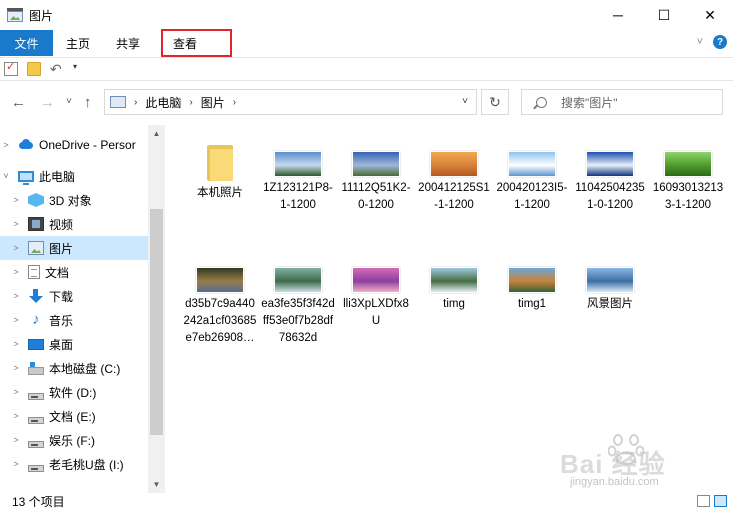 This screenshot has height=510, width=733. What do you see at coordinates (36, 368) in the screenshot?
I see `system-drive-icon` at bounding box center [36, 368].